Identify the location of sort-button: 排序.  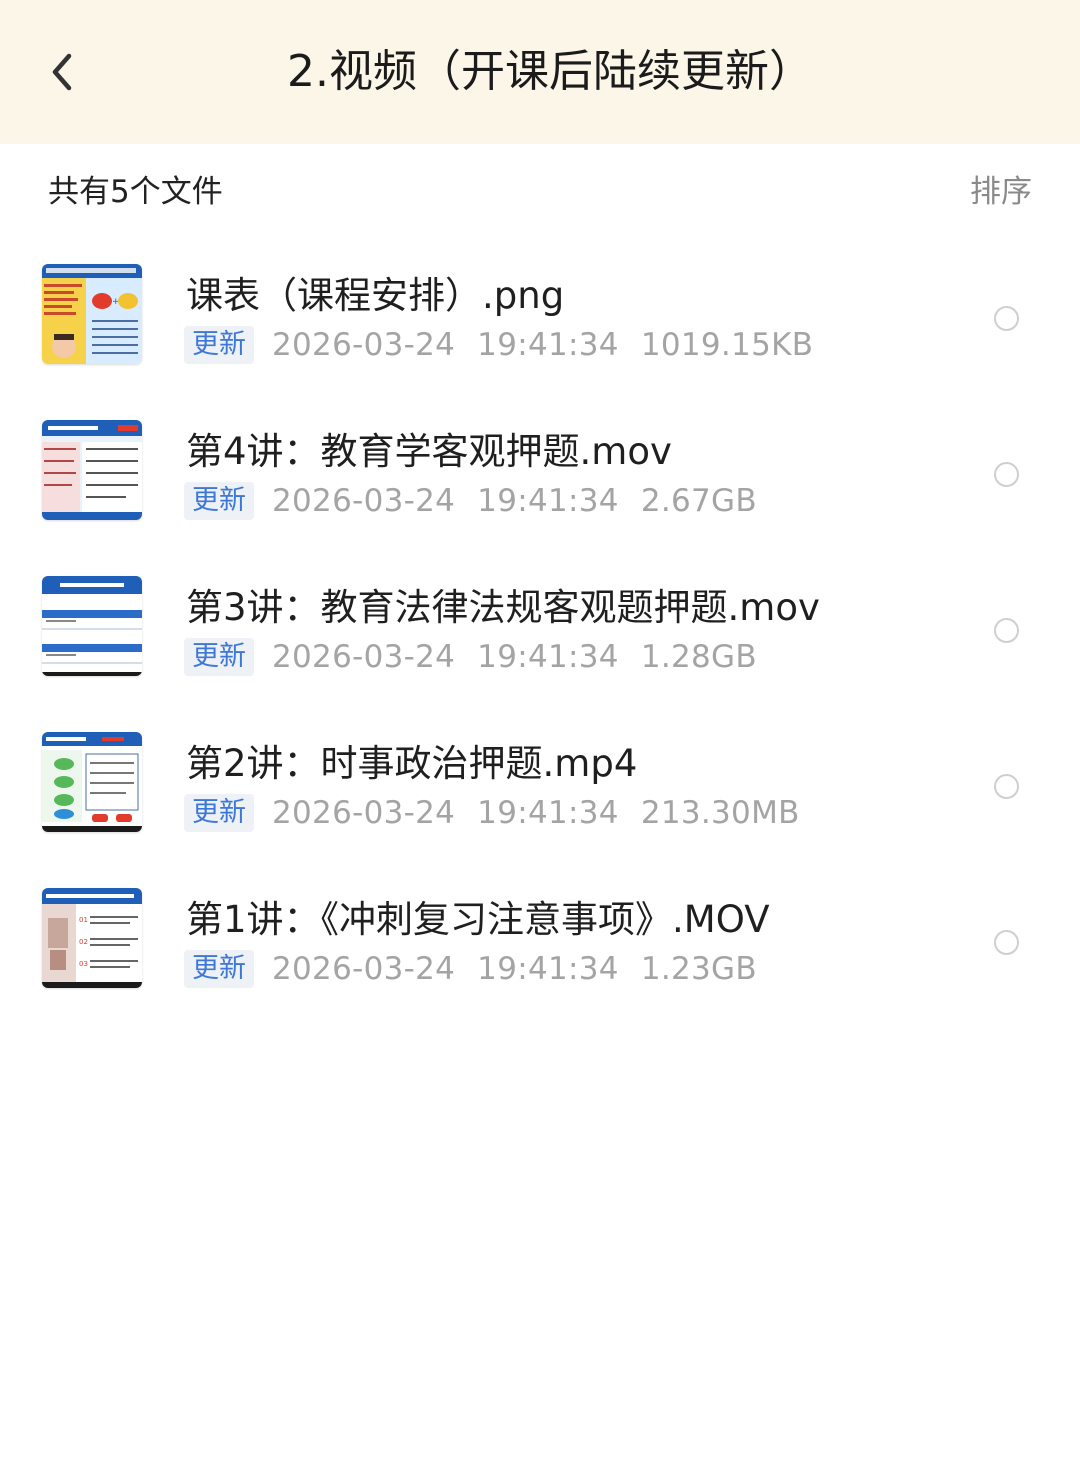
(1001, 192).